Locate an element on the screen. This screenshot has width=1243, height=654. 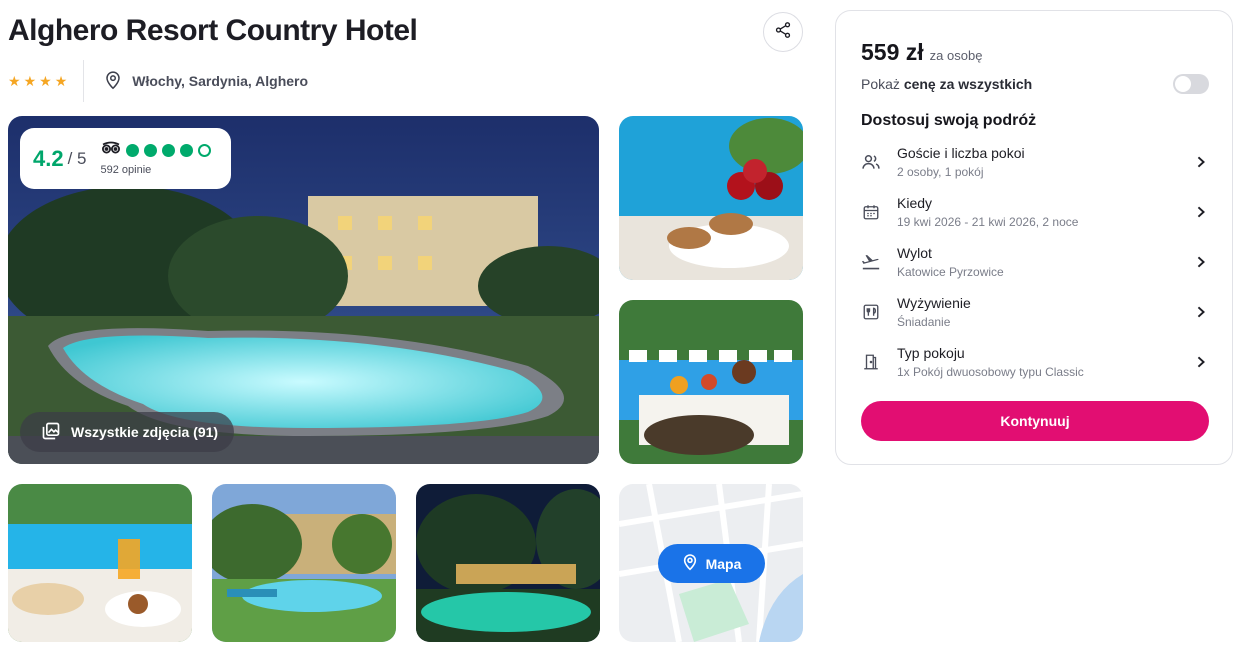
share-button is located at coordinates (783, 32).